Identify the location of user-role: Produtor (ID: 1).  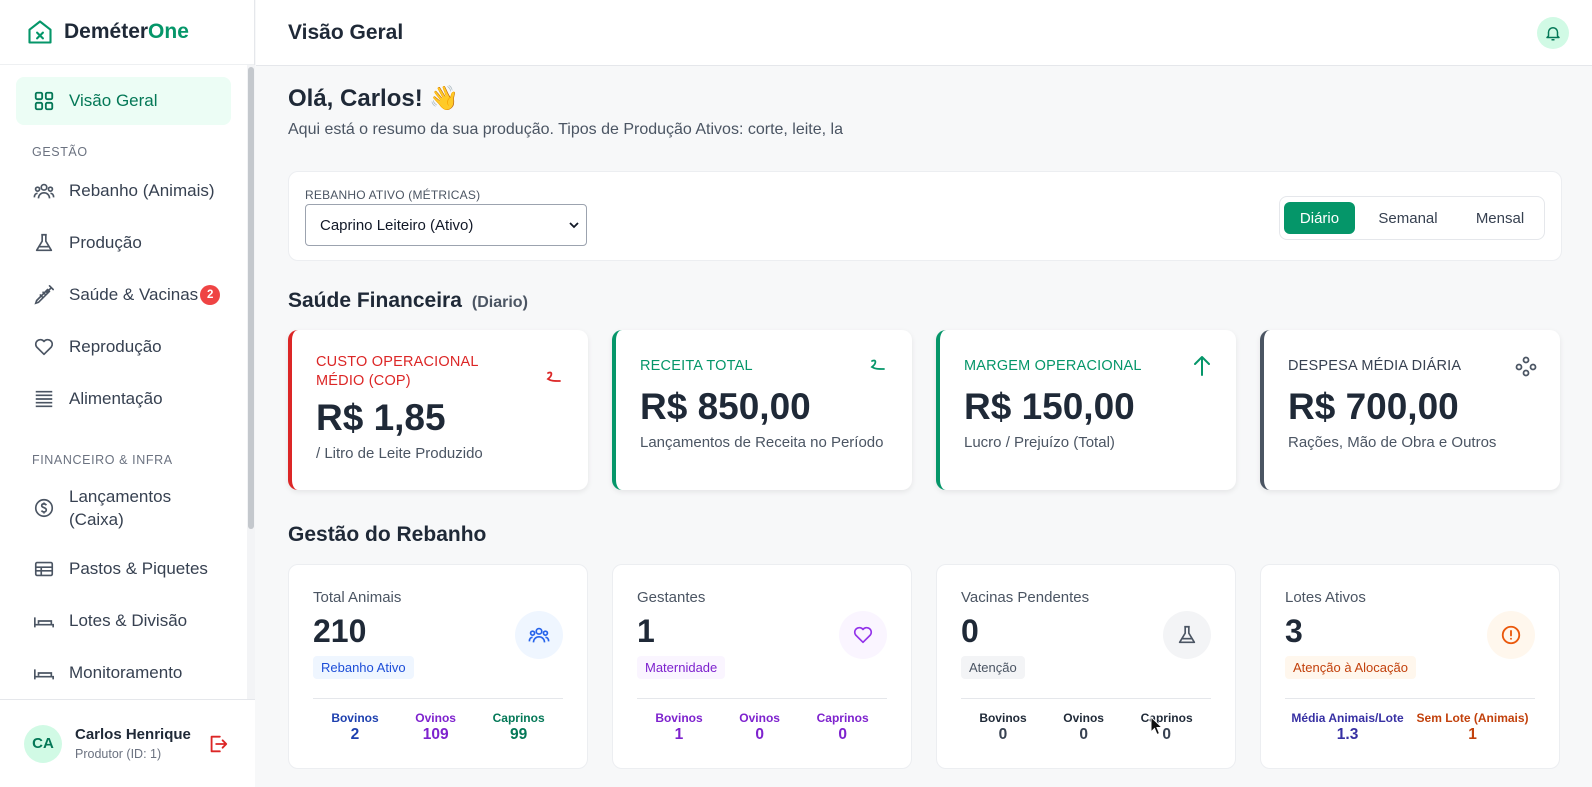
(118, 754).